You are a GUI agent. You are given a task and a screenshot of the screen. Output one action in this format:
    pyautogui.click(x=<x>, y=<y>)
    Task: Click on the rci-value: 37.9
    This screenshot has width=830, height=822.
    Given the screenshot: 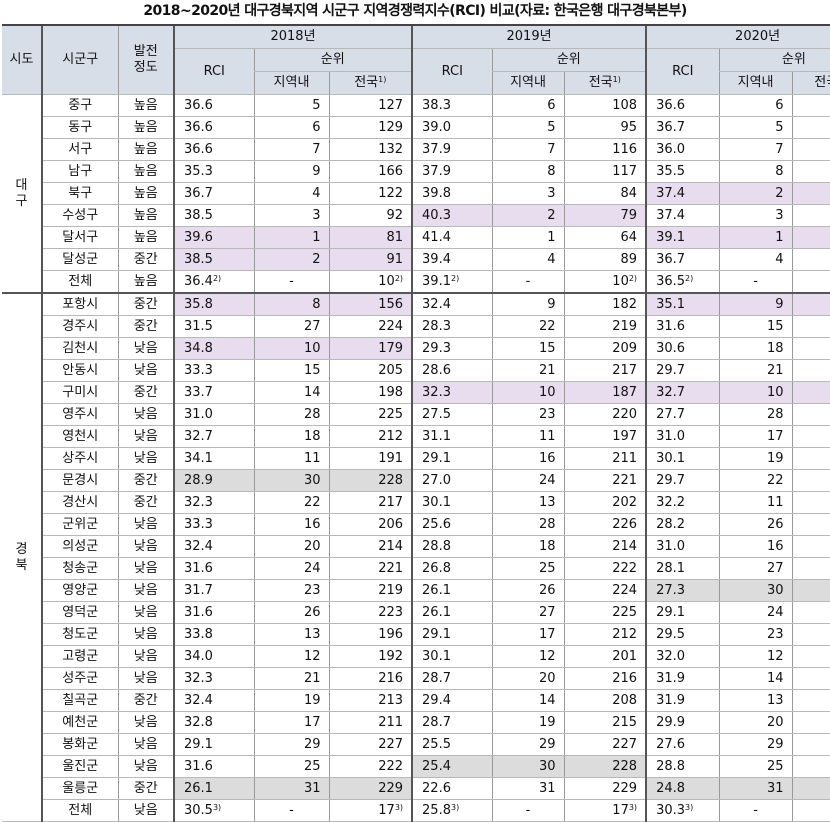 What is the action you would take?
    pyautogui.click(x=452, y=171)
    